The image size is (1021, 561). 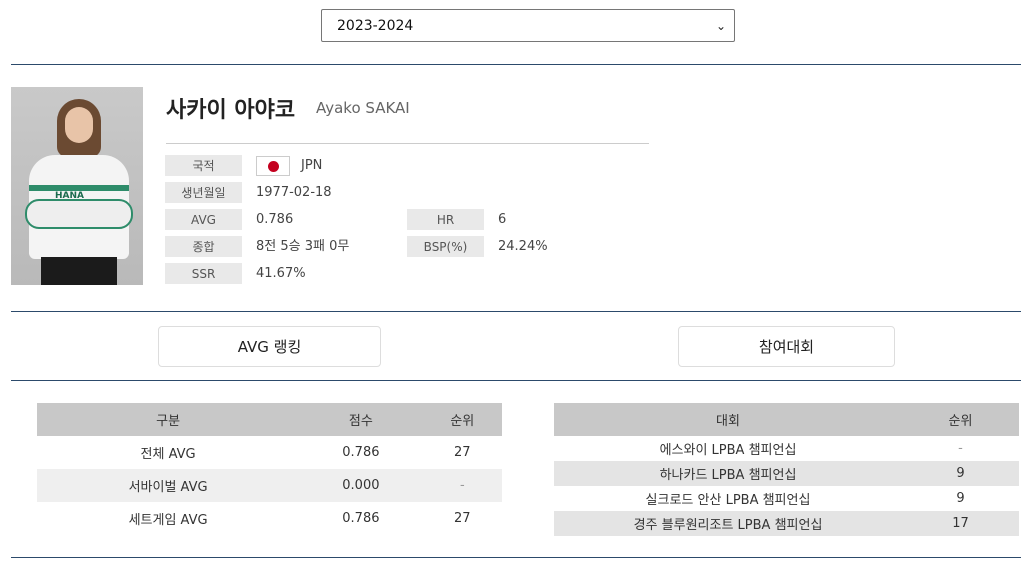 What do you see at coordinates (203, 192) in the screenshot?
I see `birth-label: 생년월일` at bounding box center [203, 192].